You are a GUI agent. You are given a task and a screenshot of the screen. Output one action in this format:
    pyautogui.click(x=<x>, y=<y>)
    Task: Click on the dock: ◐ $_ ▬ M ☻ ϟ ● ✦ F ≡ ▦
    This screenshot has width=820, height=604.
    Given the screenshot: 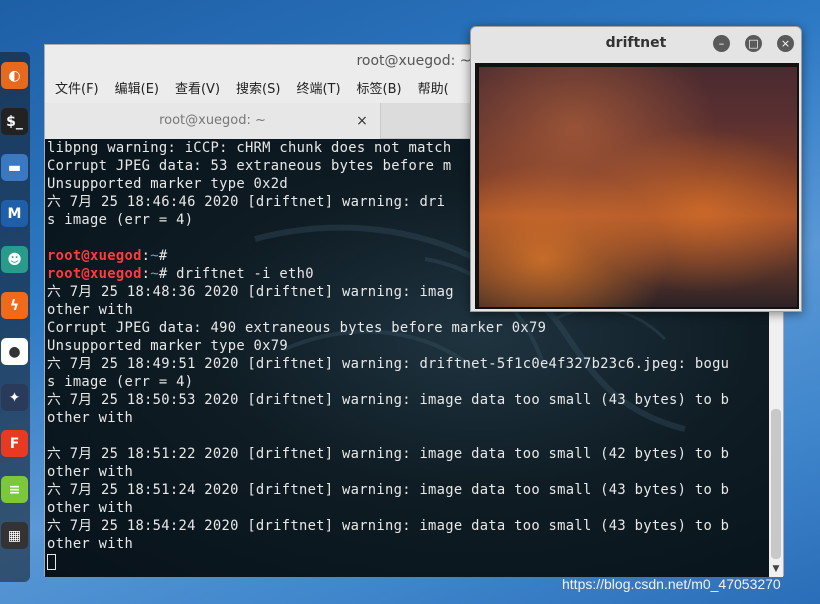 What is the action you would take?
    pyautogui.click(x=15, y=317)
    